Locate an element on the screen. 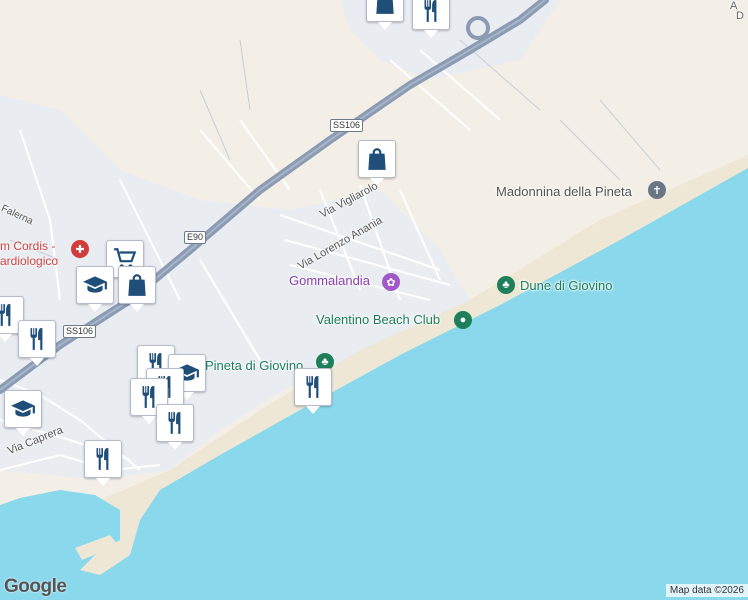  school-marker-bottom-left is located at coordinates (23, 413).